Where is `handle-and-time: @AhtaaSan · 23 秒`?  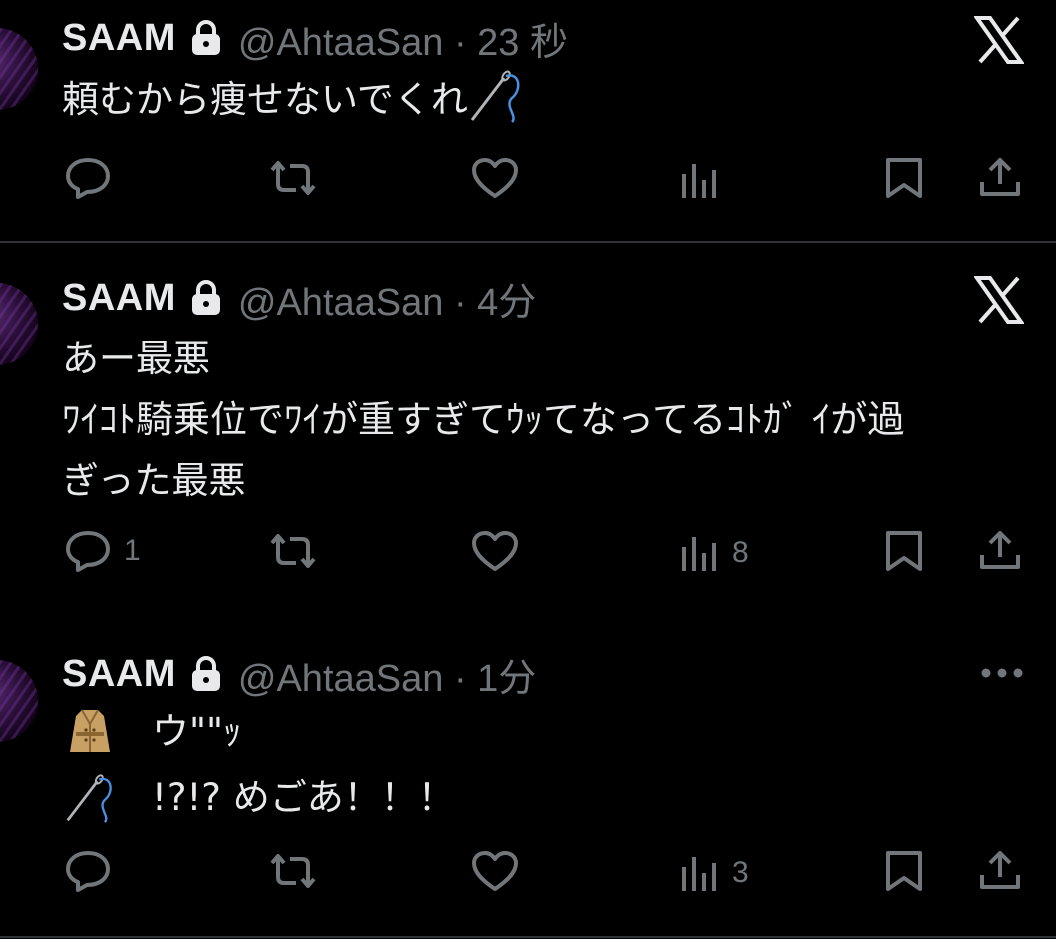
handle-and-time: @AhtaaSan · 23 秒 is located at coordinates (403, 38).